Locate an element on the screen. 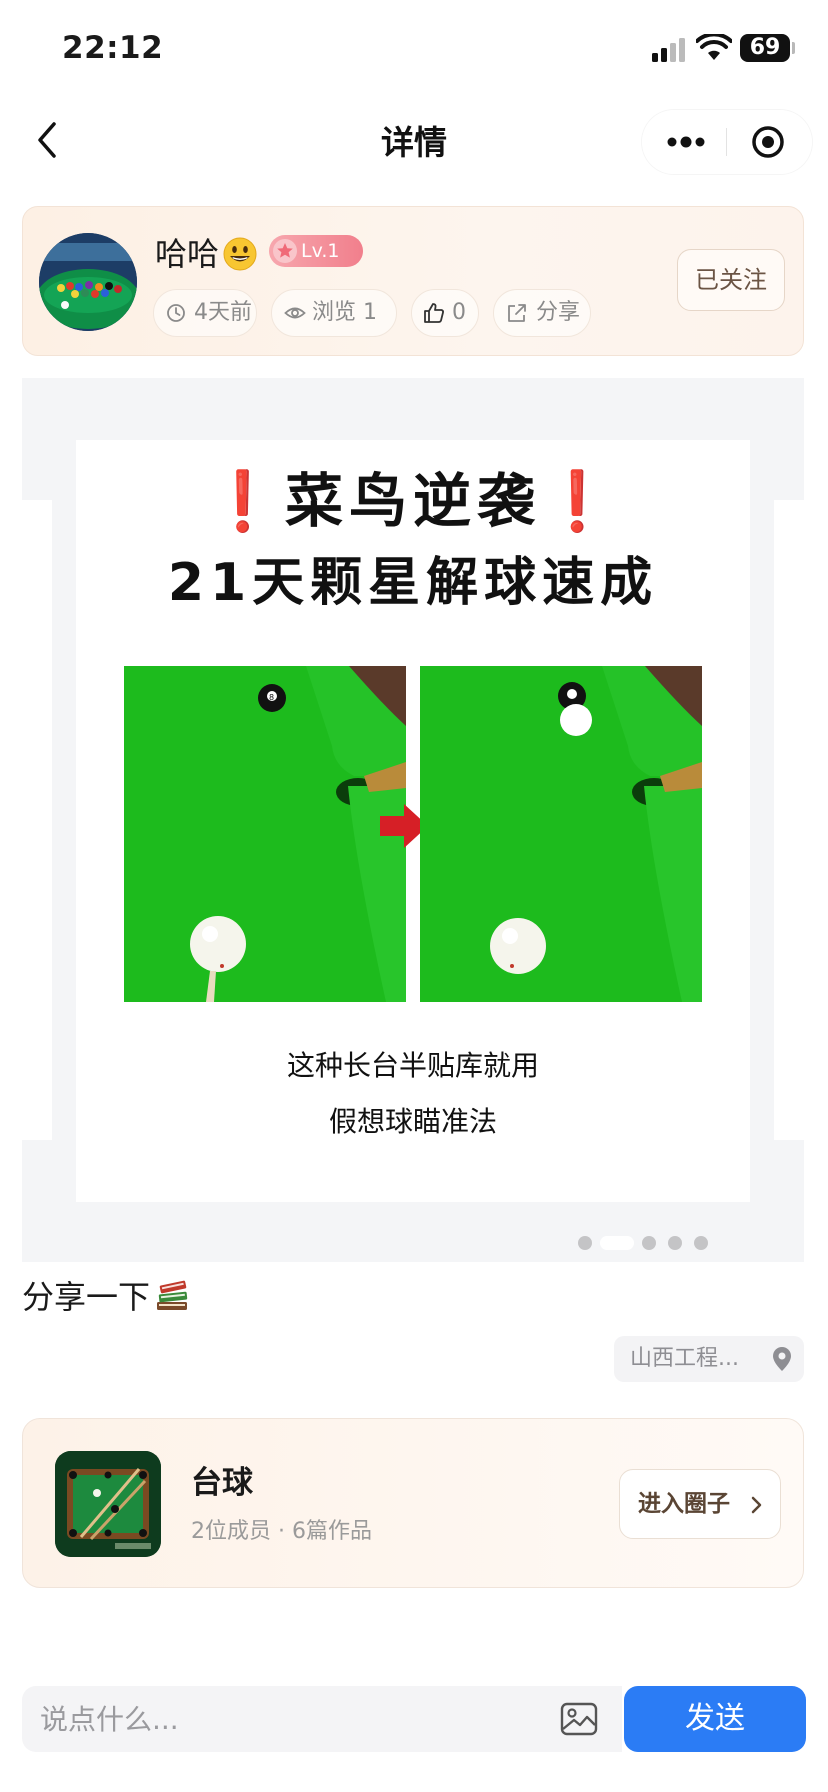  author-name: 哈哈 is located at coordinates (206, 252).